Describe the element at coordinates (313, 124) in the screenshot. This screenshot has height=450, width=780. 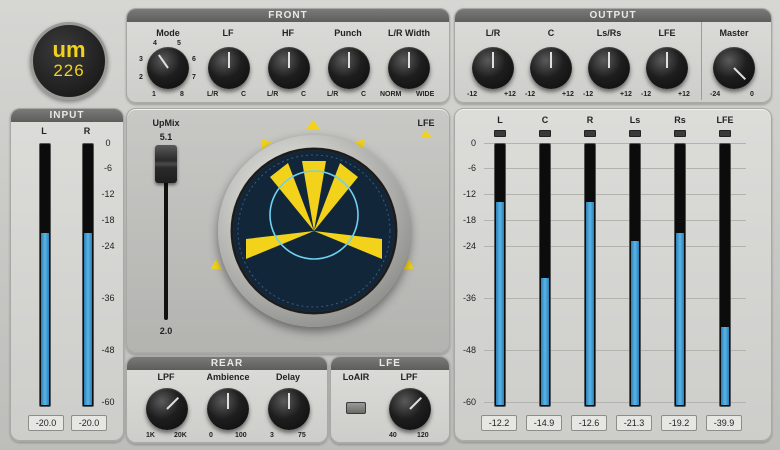
I see `speaker-c-arrow` at that location.